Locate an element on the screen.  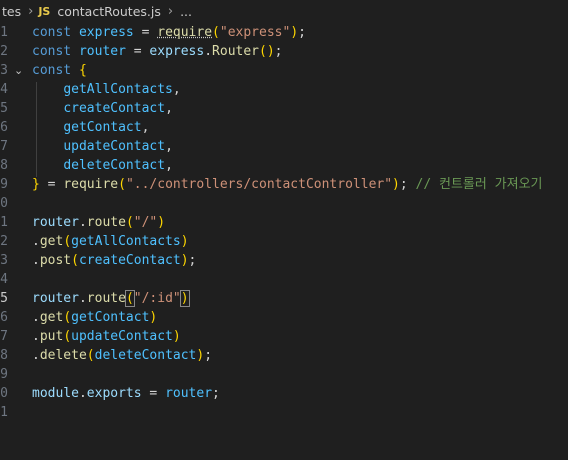
code-line-active: 5 router.route("/:id") is located at coordinates (284, 298).